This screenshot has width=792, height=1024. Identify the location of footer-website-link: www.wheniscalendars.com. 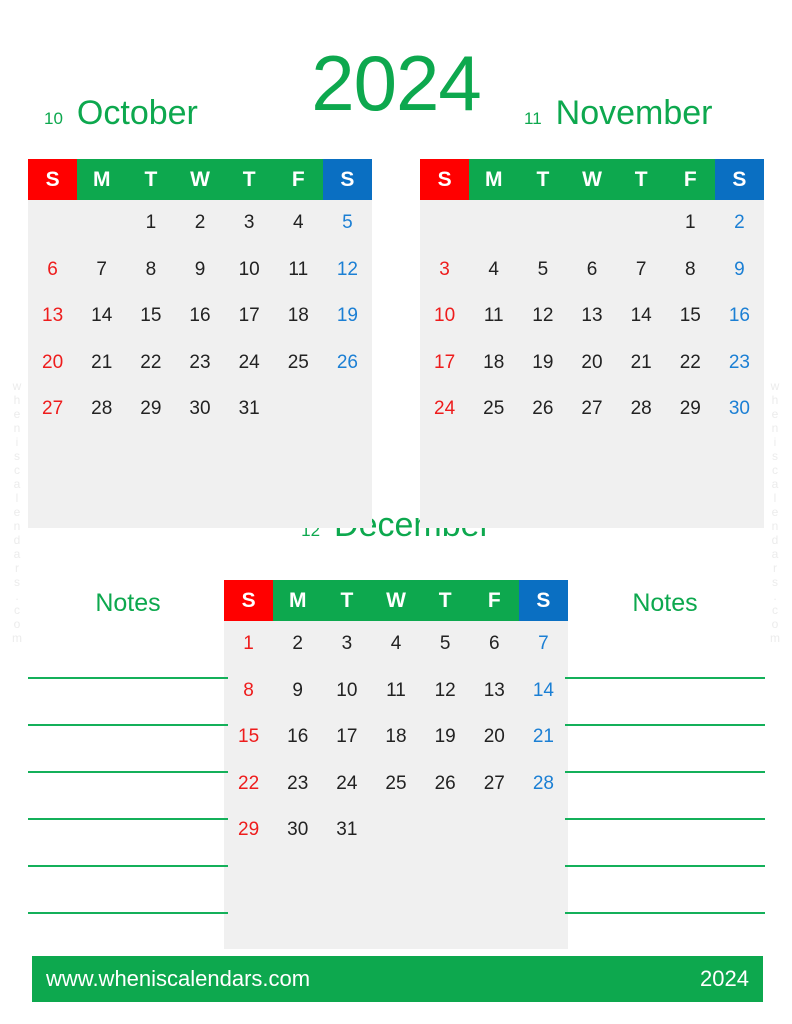
(178, 979).